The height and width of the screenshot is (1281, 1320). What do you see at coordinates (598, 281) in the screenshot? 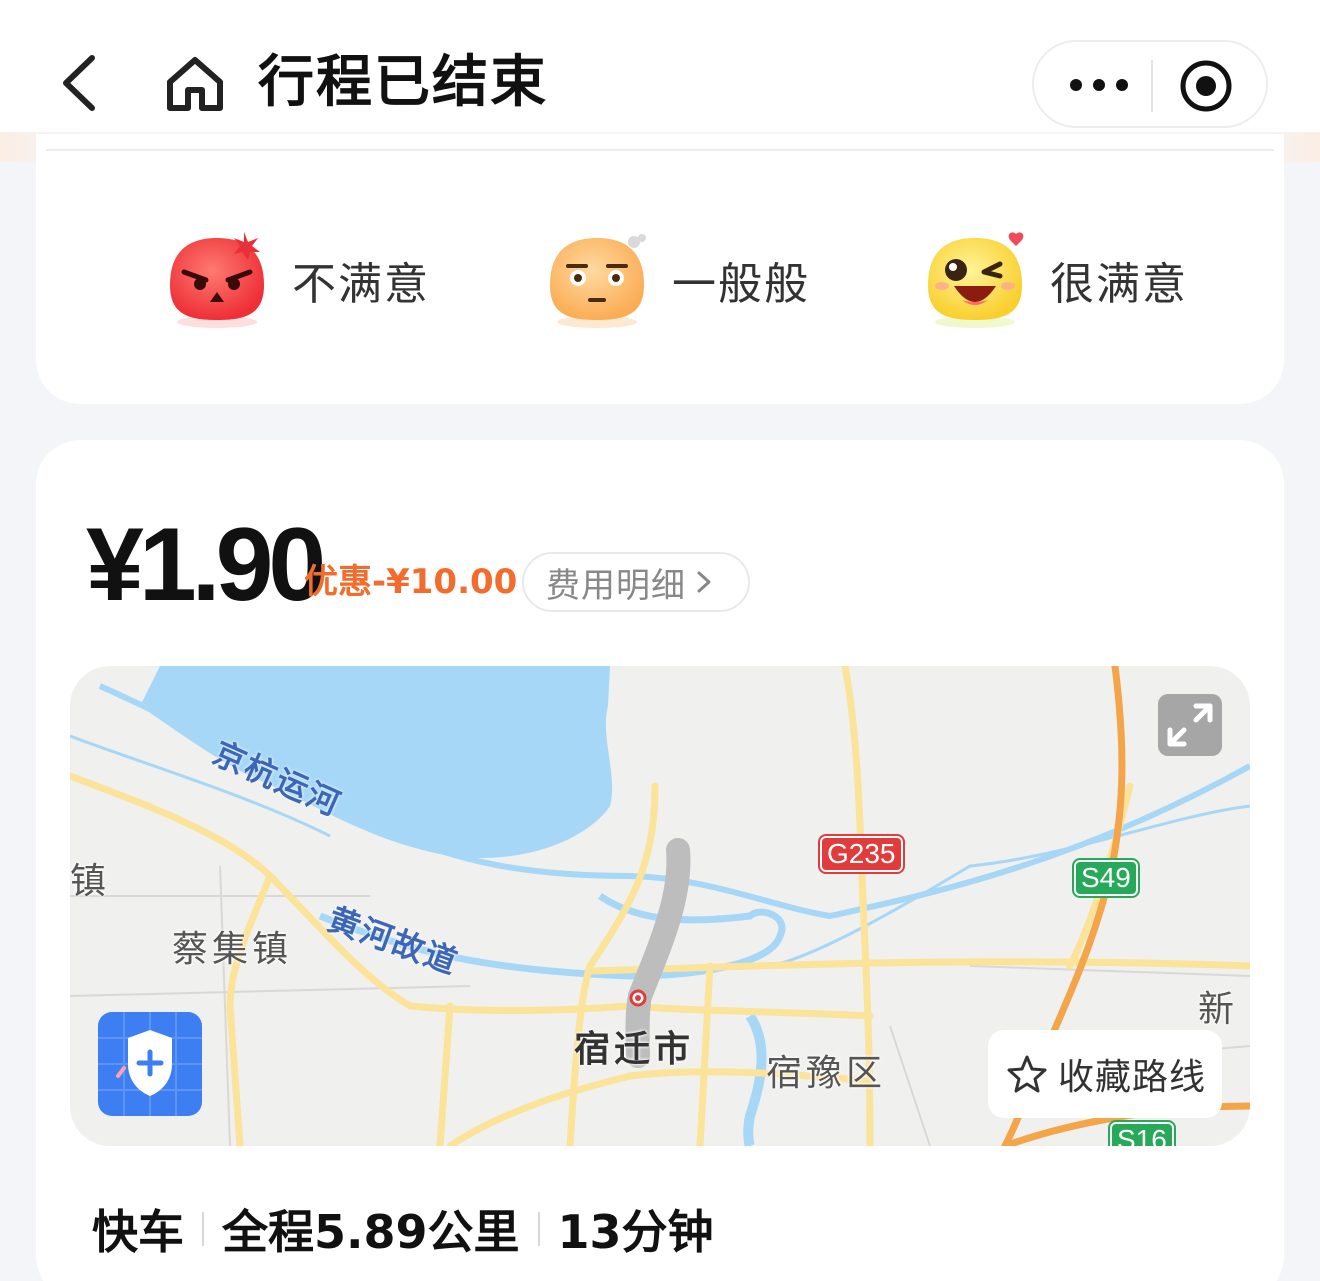
I see `neutral-face-icon` at bounding box center [598, 281].